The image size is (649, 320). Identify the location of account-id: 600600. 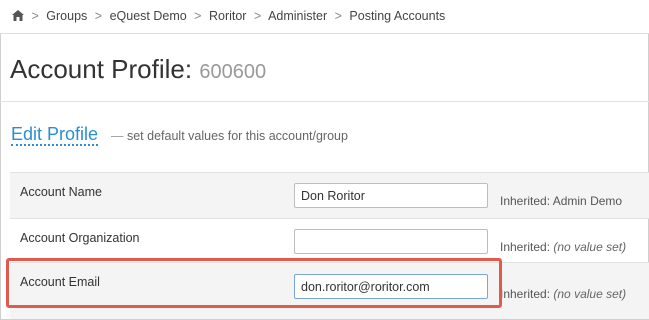
(233, 72).